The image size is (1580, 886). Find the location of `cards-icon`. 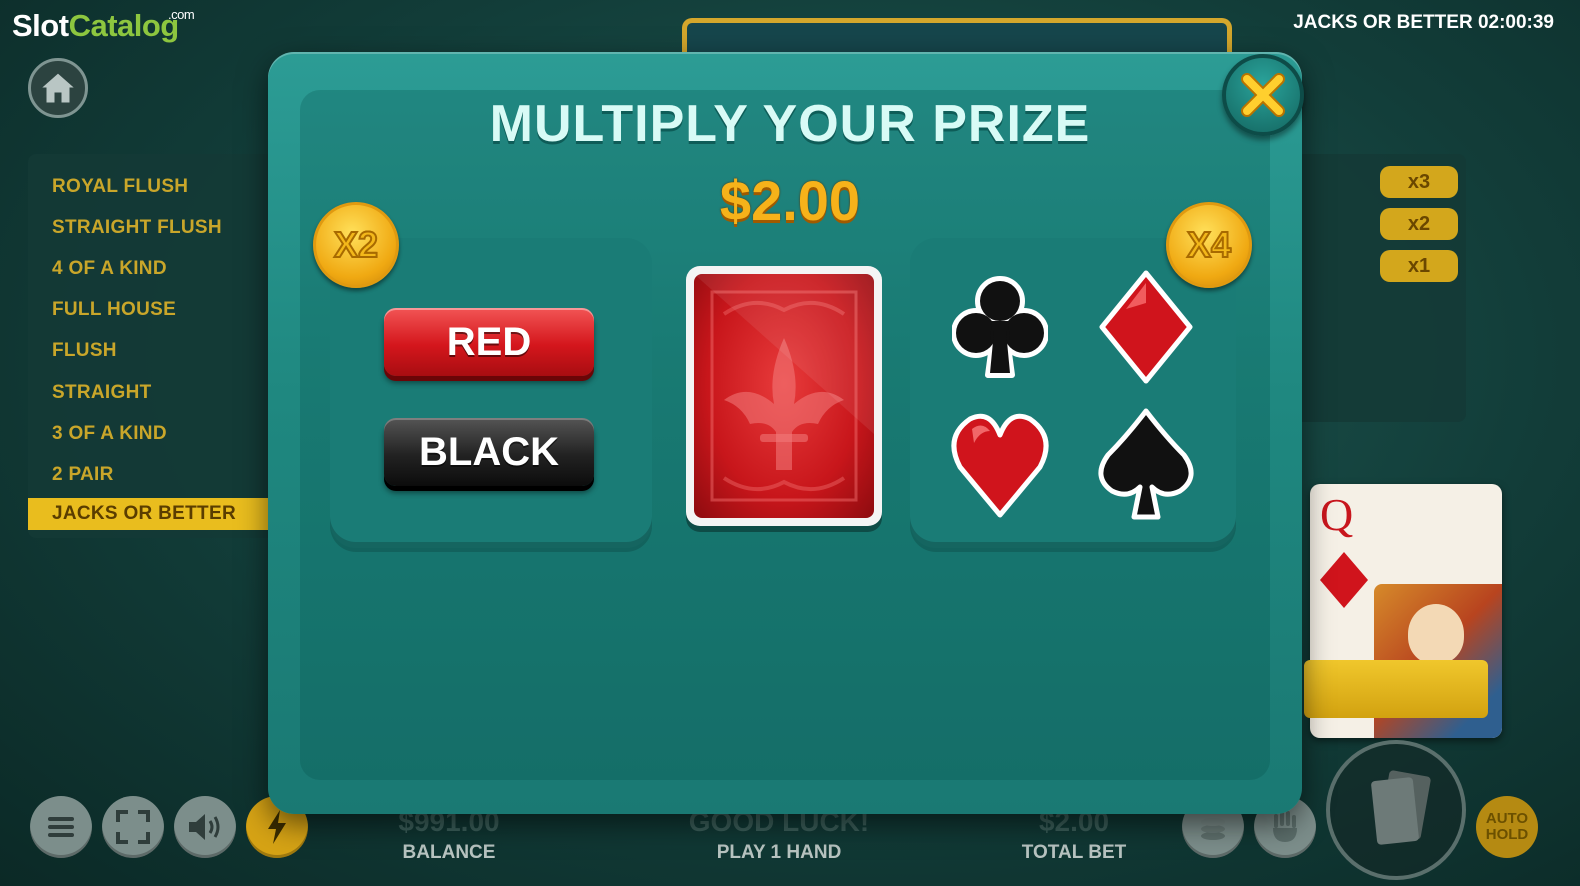

cards-icon is located at coordinates (1401, 807).